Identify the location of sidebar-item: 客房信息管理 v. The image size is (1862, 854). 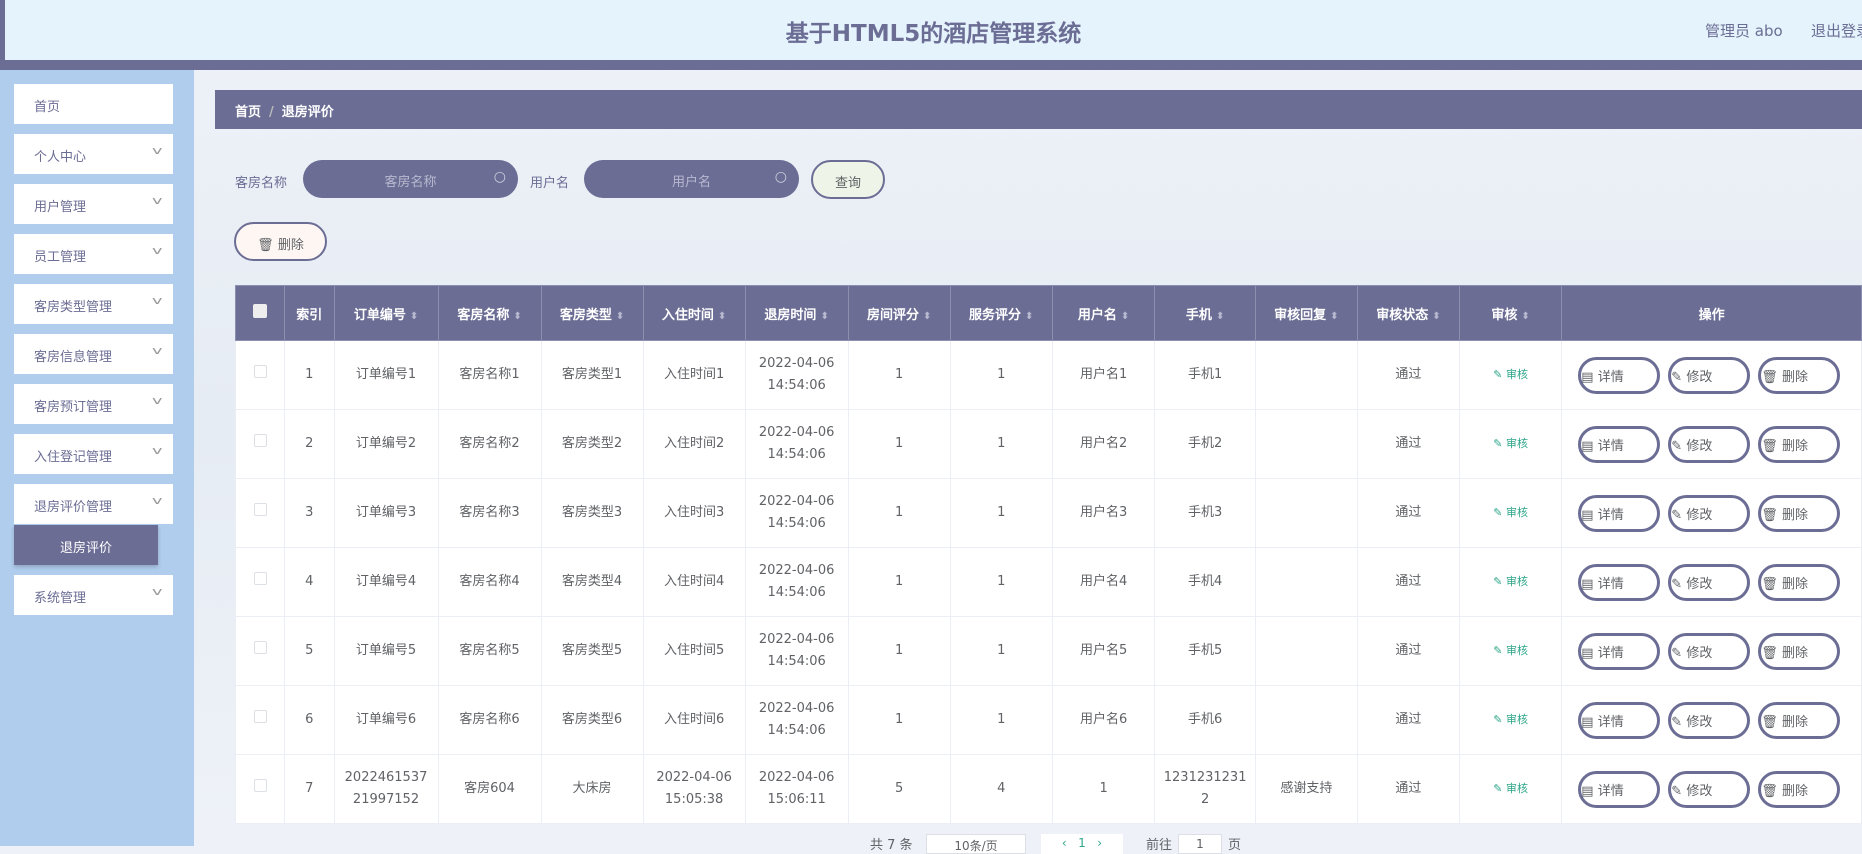
(93, 354).